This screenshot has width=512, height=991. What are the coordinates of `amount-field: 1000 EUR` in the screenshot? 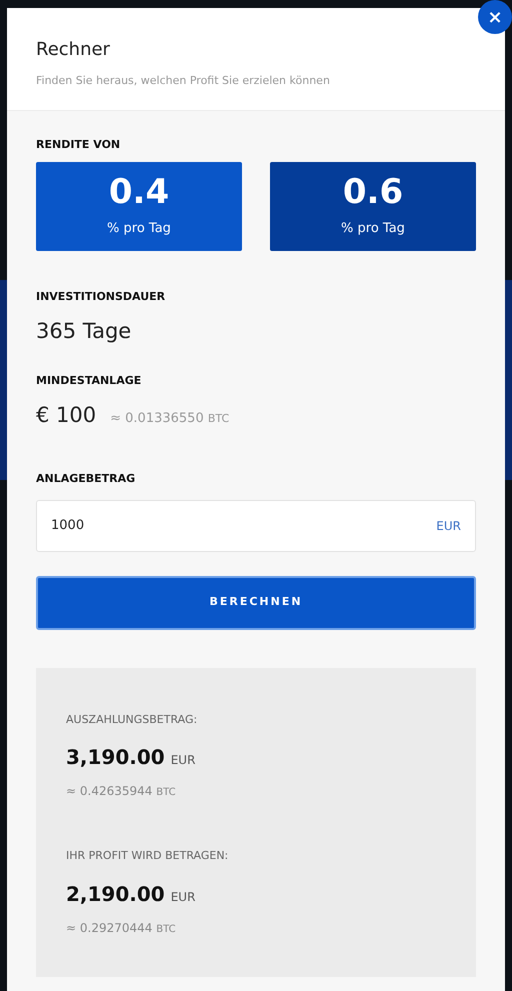 It's located at (256, 526).